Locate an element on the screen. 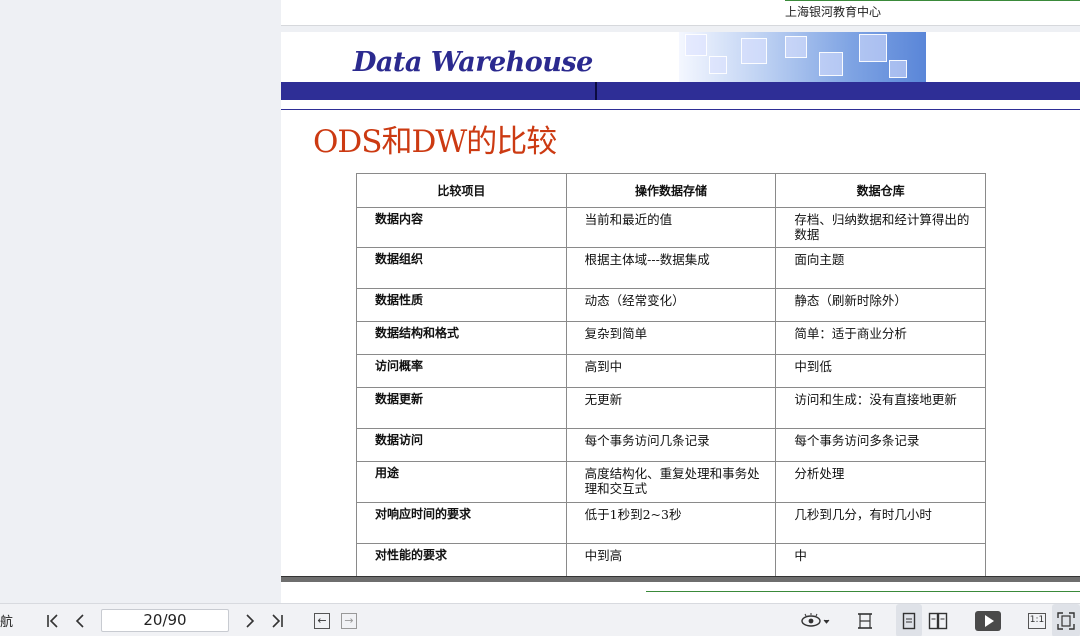 The height and width of the screenshot is (636, 1080). column-header: 数据仓库 is located at coordinates (880, 190).